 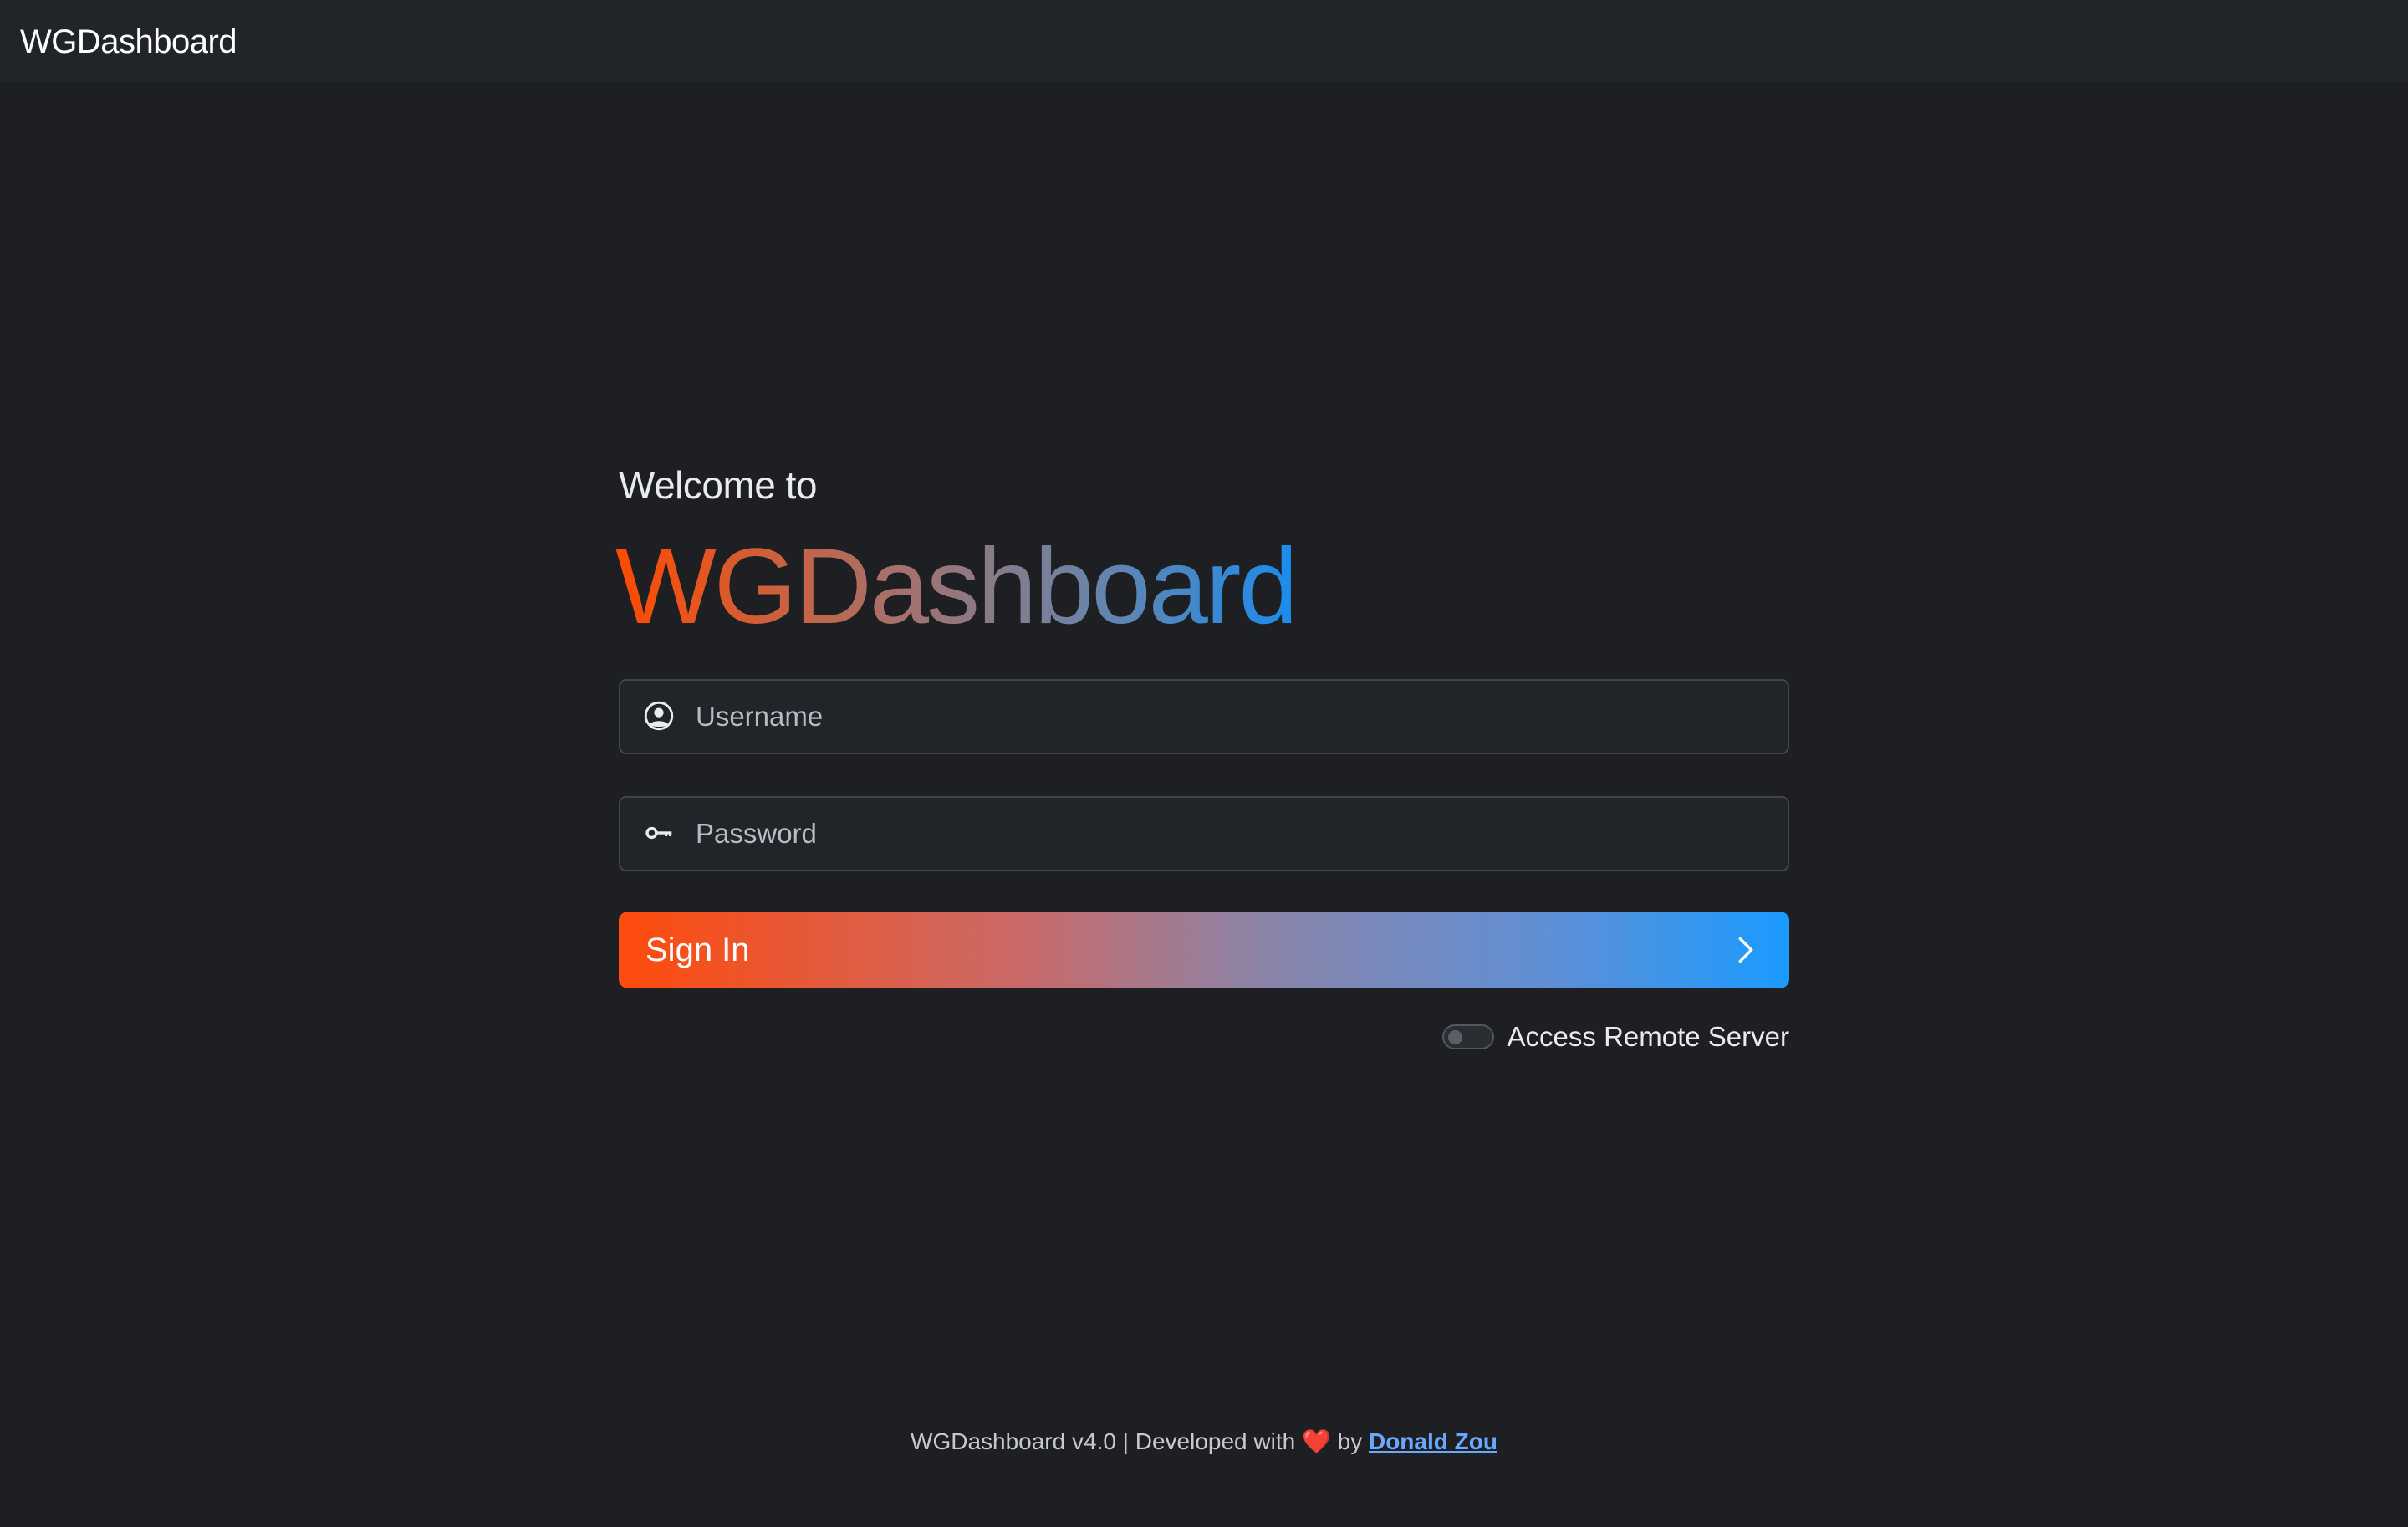 What do you see at coordinates (1103, 1441) in the screenshot?
I see `footer-text: WGDashboard v4.0 | Developed with` at bounding box center [1103, 1441].